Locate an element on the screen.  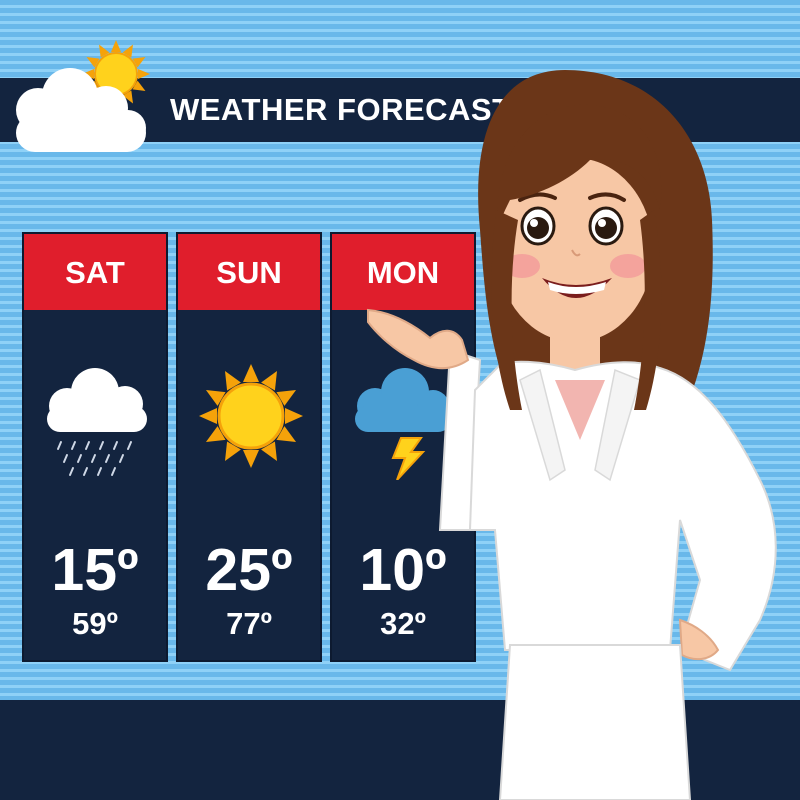
day-label: SAT is located at coordinates (95, 272).